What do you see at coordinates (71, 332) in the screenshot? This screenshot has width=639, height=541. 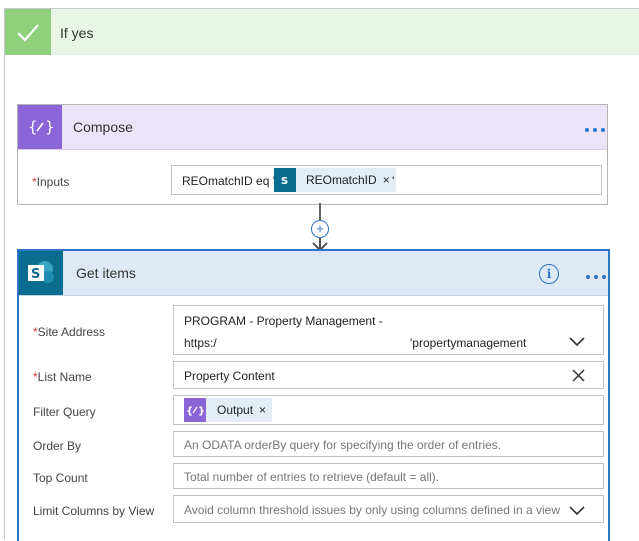 I see `site-address-label-text: Site Address` at bounding box center [71, 332].